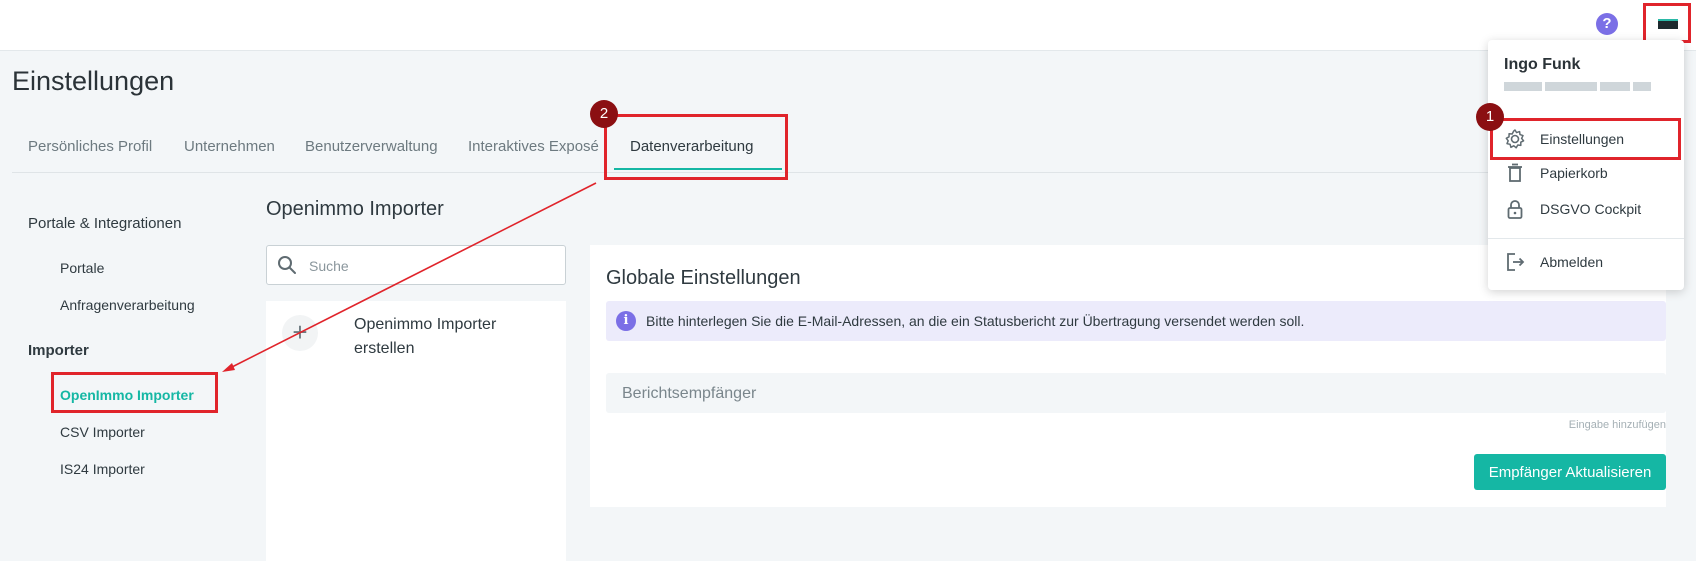 The height and width of the screenshot is (561, 1696). Describe the element at coordinates (102, 469) in the screenshot. I see `sidebar-item-is24-importer: IS24 Importer` at that location.